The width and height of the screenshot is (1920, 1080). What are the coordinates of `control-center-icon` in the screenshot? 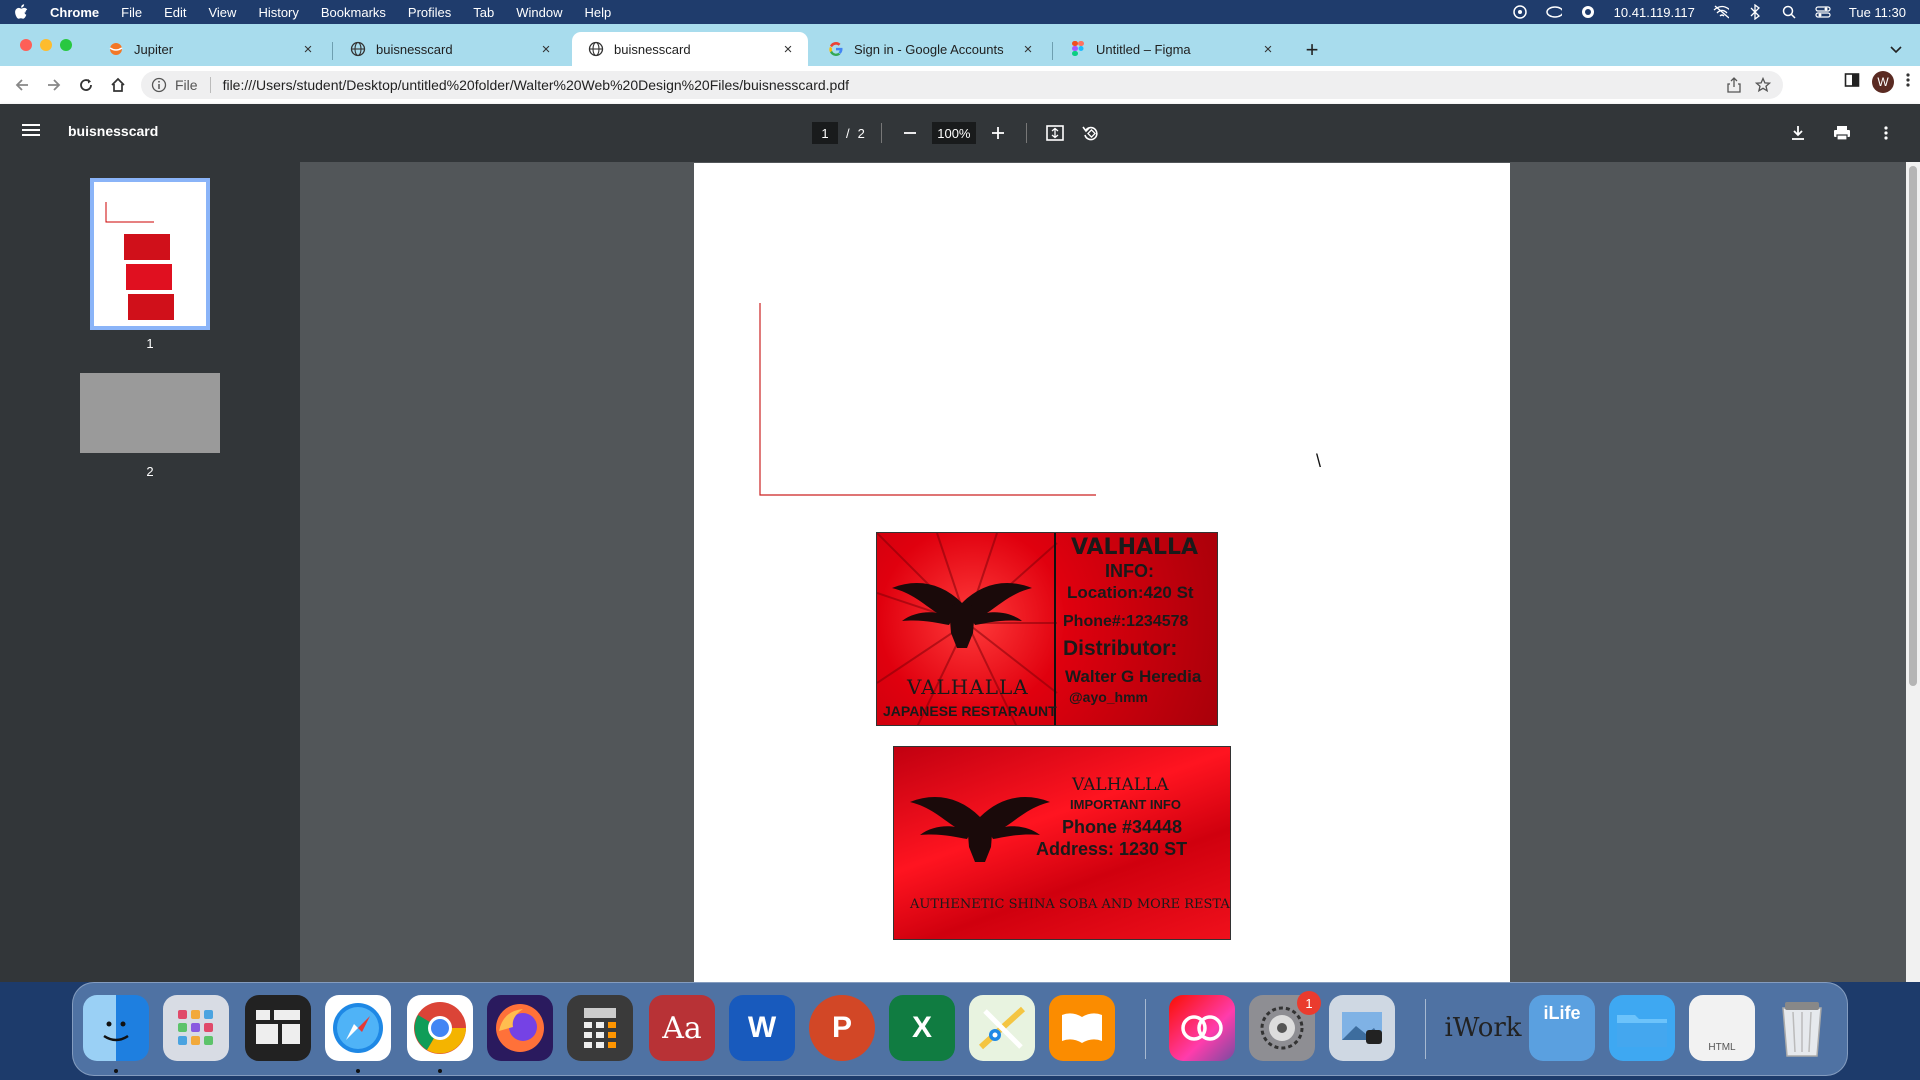 It's located at (1823, 12).